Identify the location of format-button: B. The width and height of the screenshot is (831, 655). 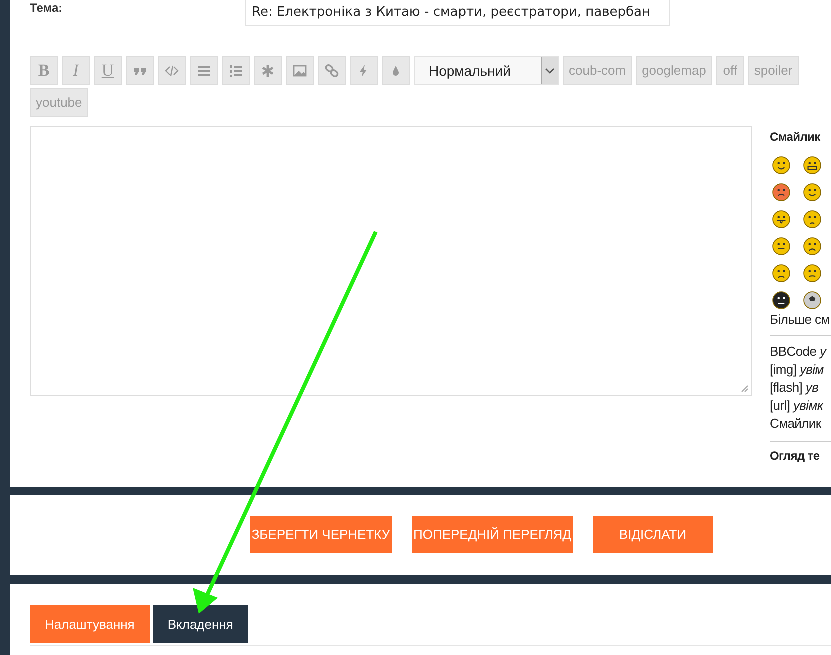
(44, 70).